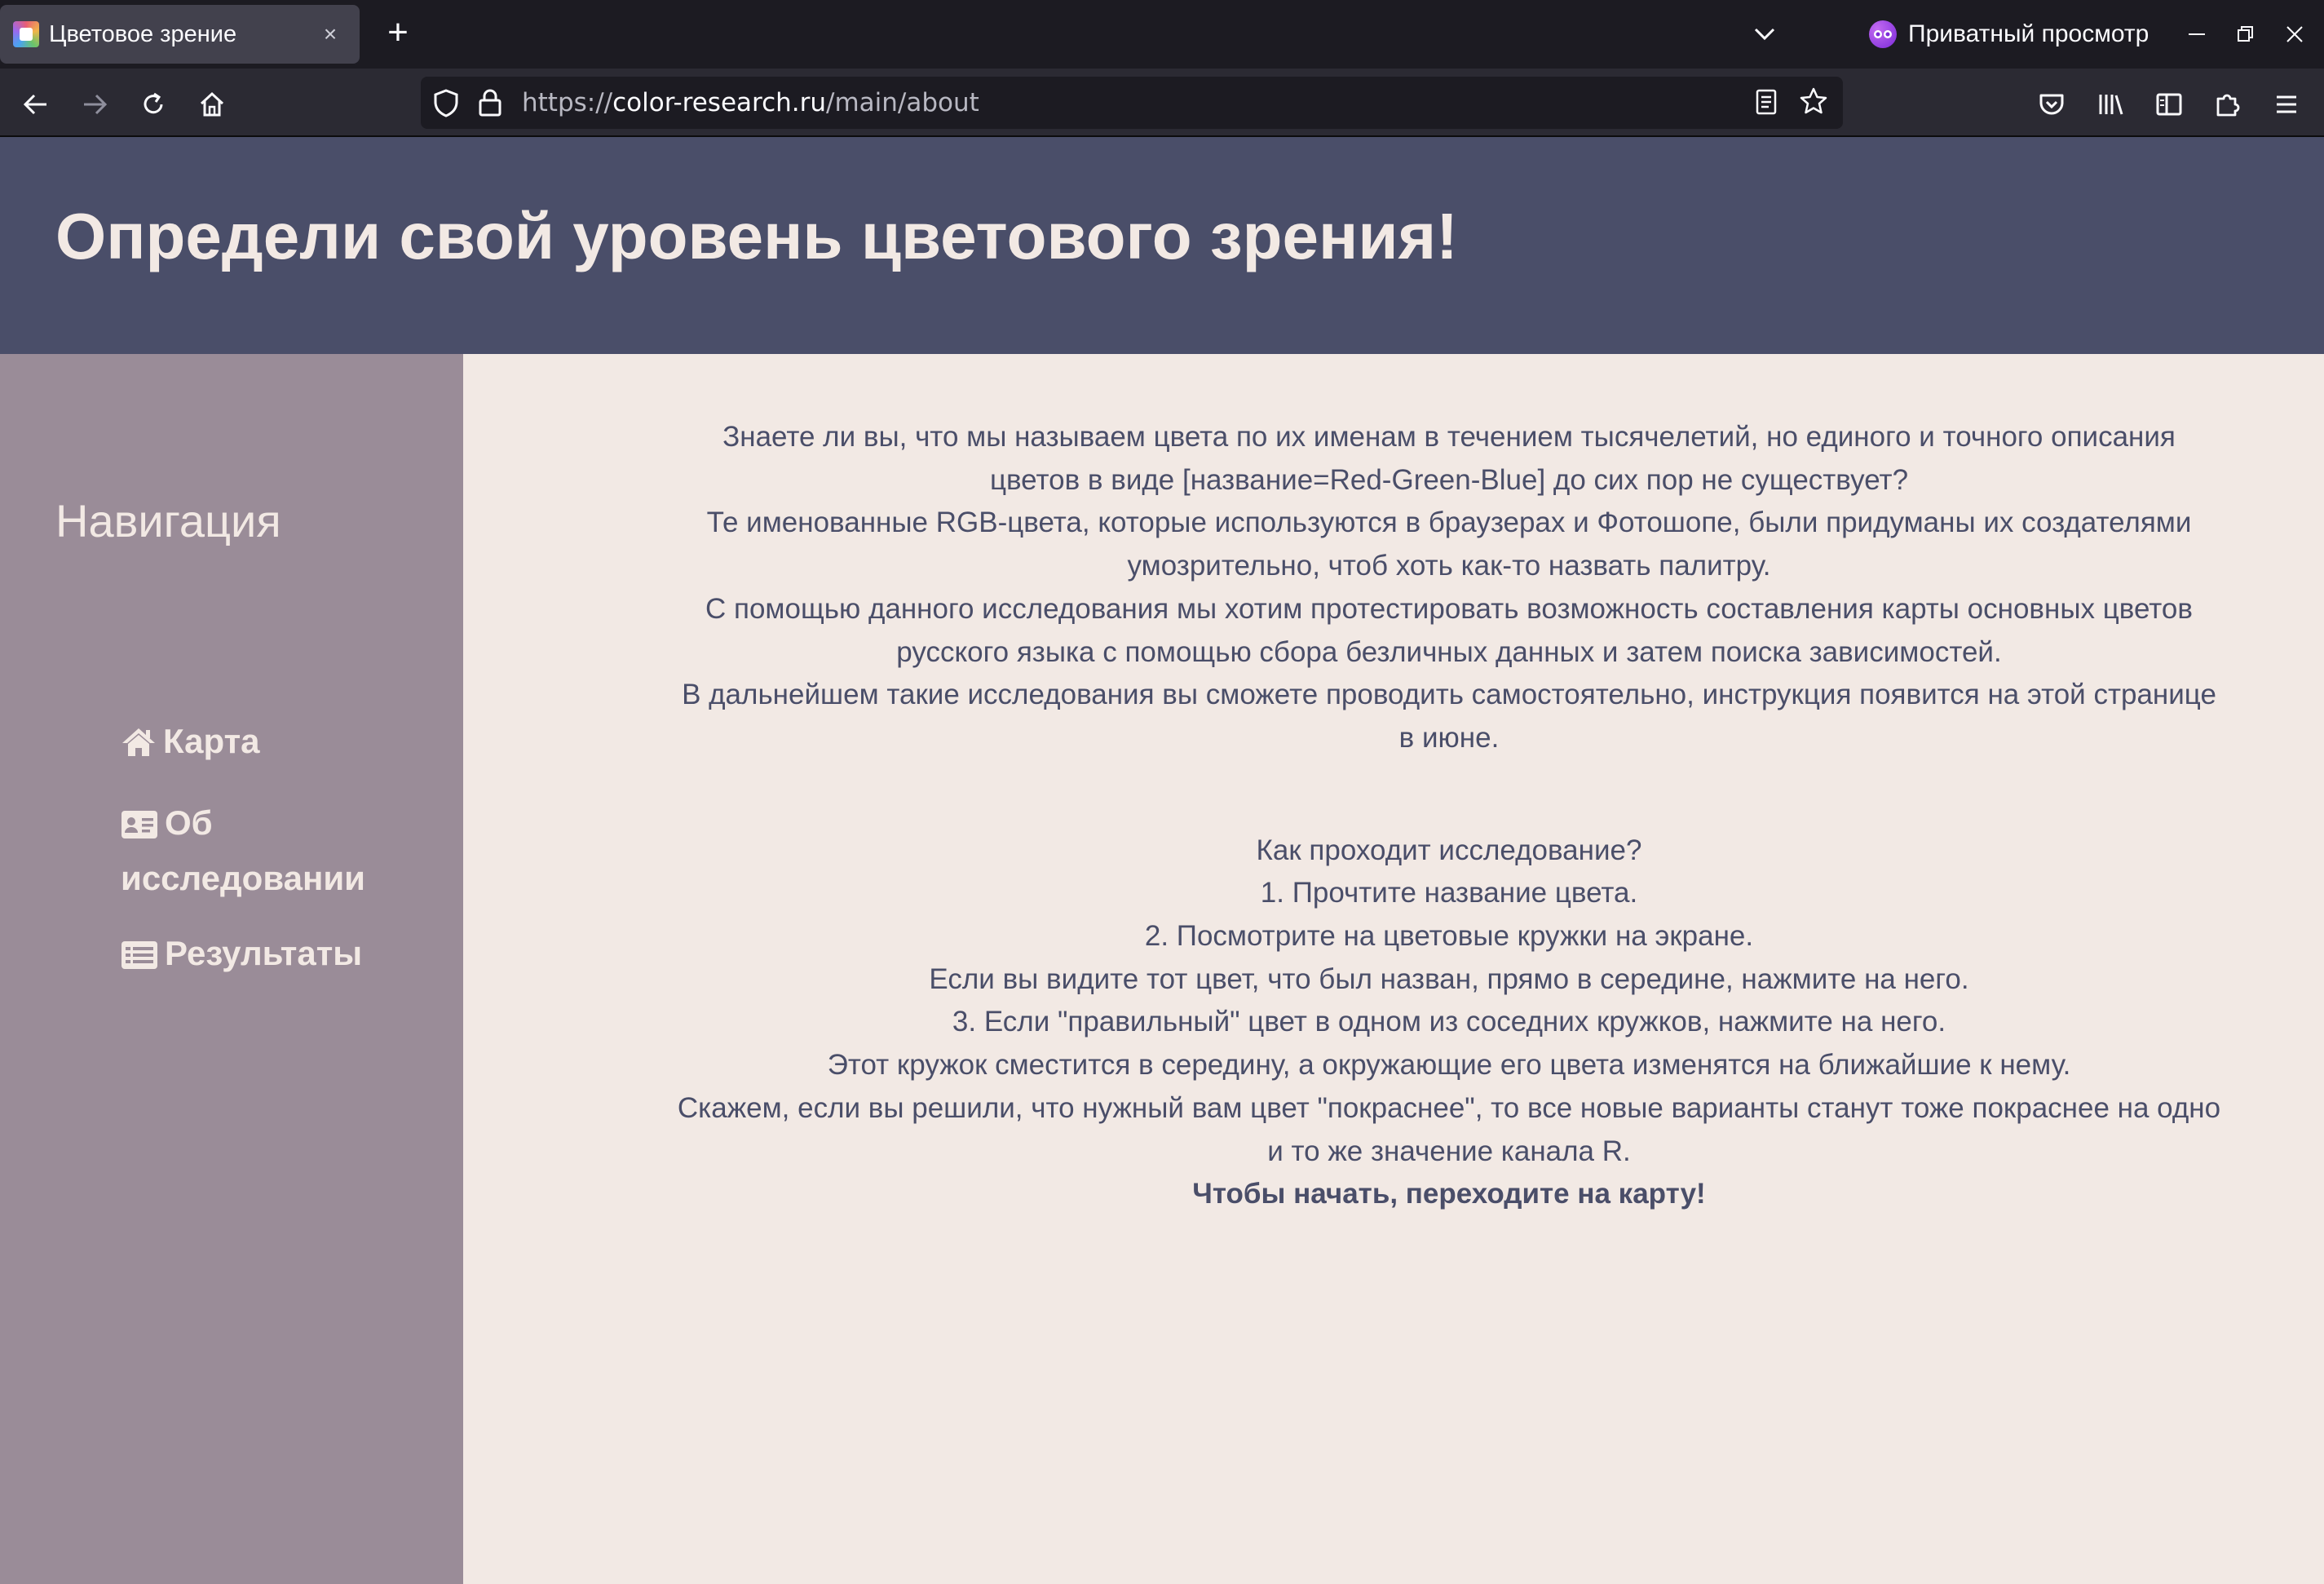 The height and width of the screenshot is (1584, 2324). What do you see at coordinates (267, 851) in the screenshot?
I see `sidebar-item-about: Об исследовании` at bounding box center [267, 851].